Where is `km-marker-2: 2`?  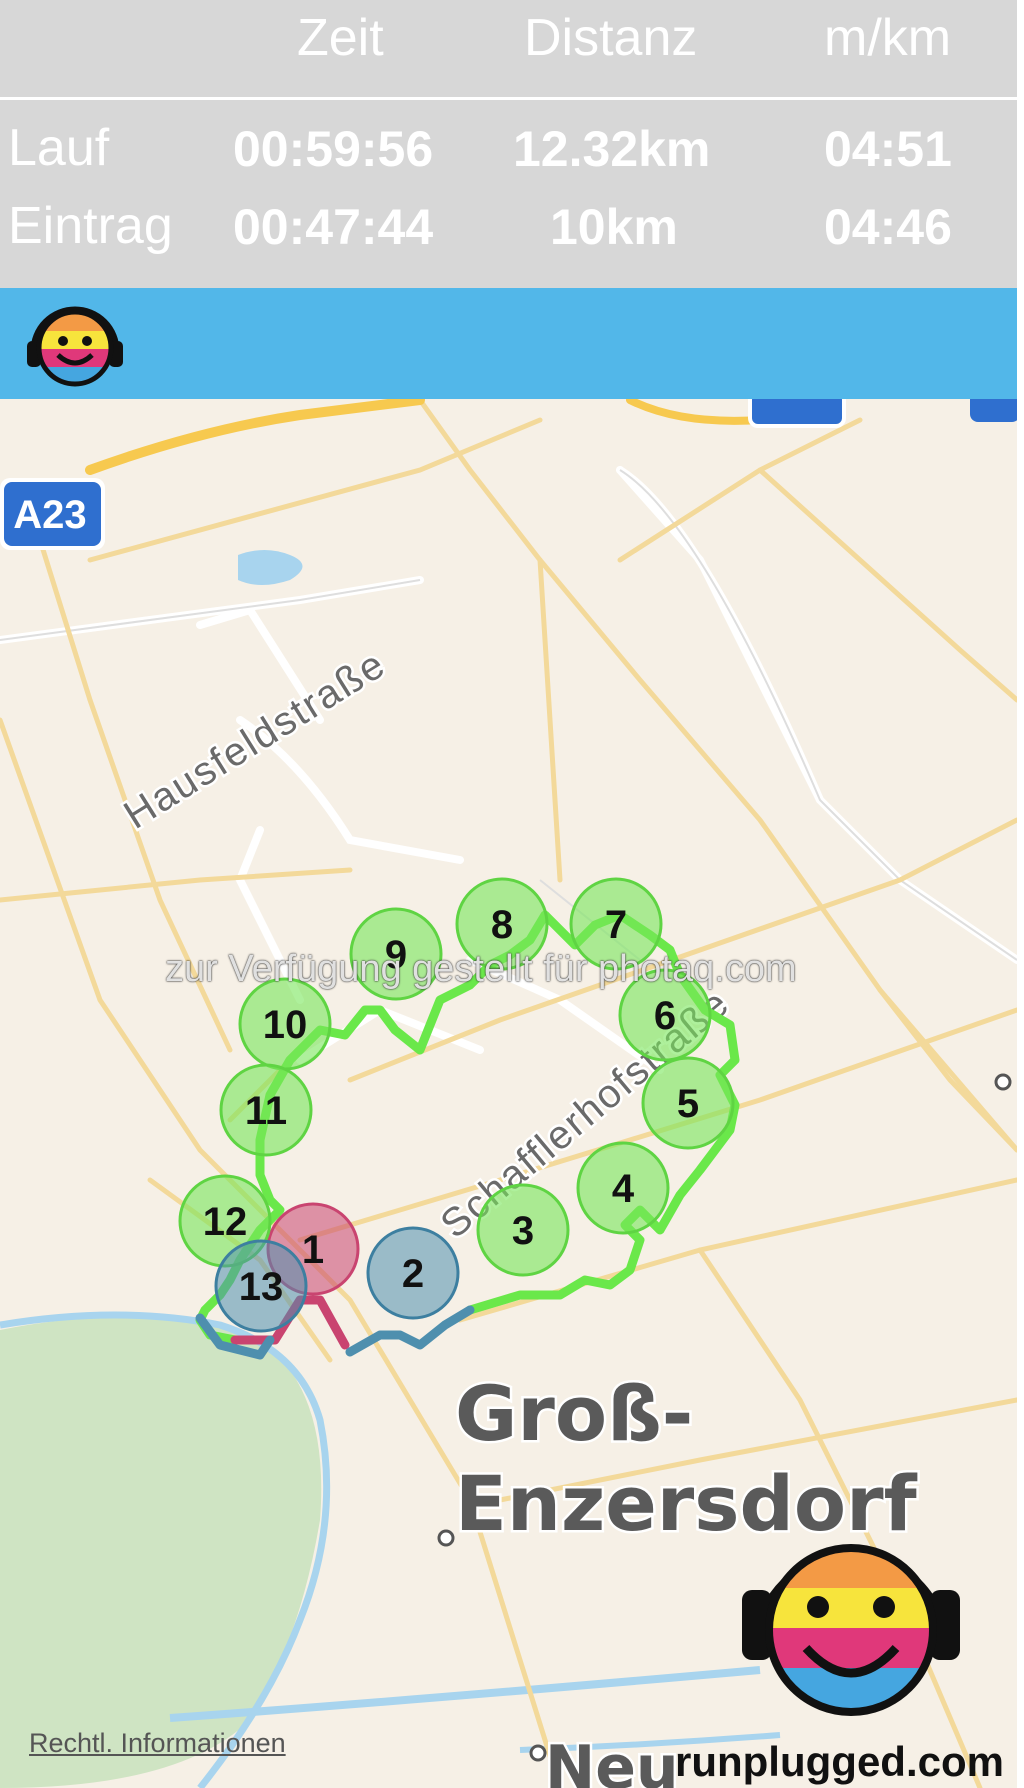
km-marker-2: 2 is located at coordinates (413, 1273).